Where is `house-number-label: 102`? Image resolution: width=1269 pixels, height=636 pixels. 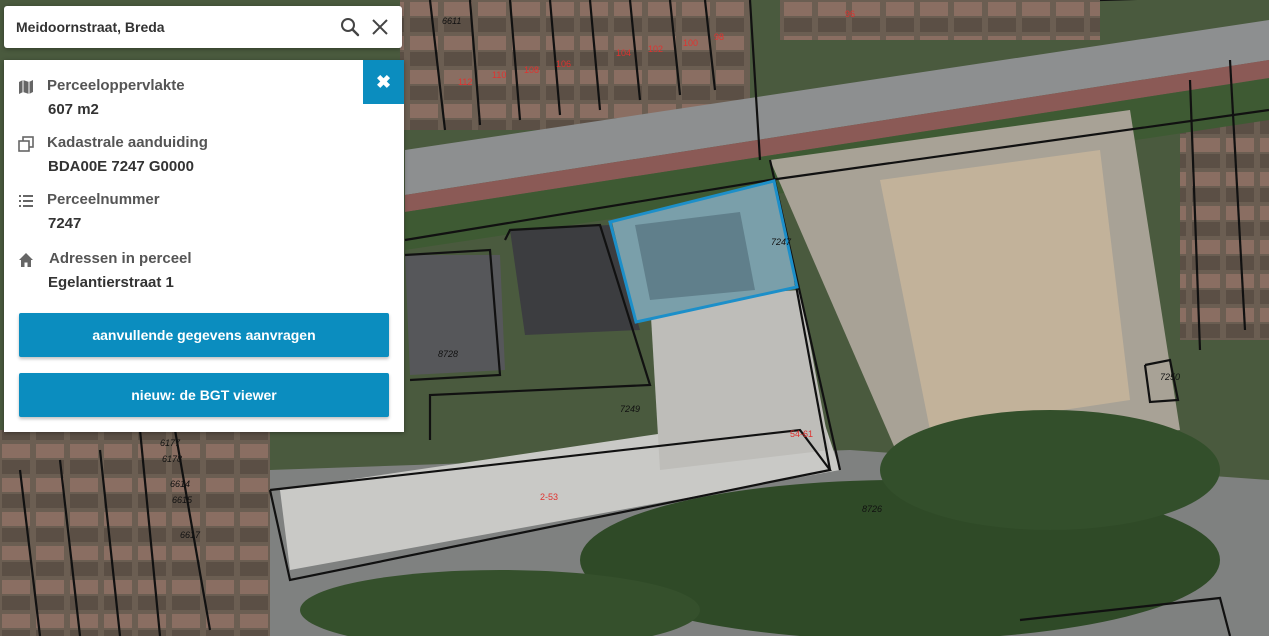
house-number-label: 102 is located at coordinates (655, 49).